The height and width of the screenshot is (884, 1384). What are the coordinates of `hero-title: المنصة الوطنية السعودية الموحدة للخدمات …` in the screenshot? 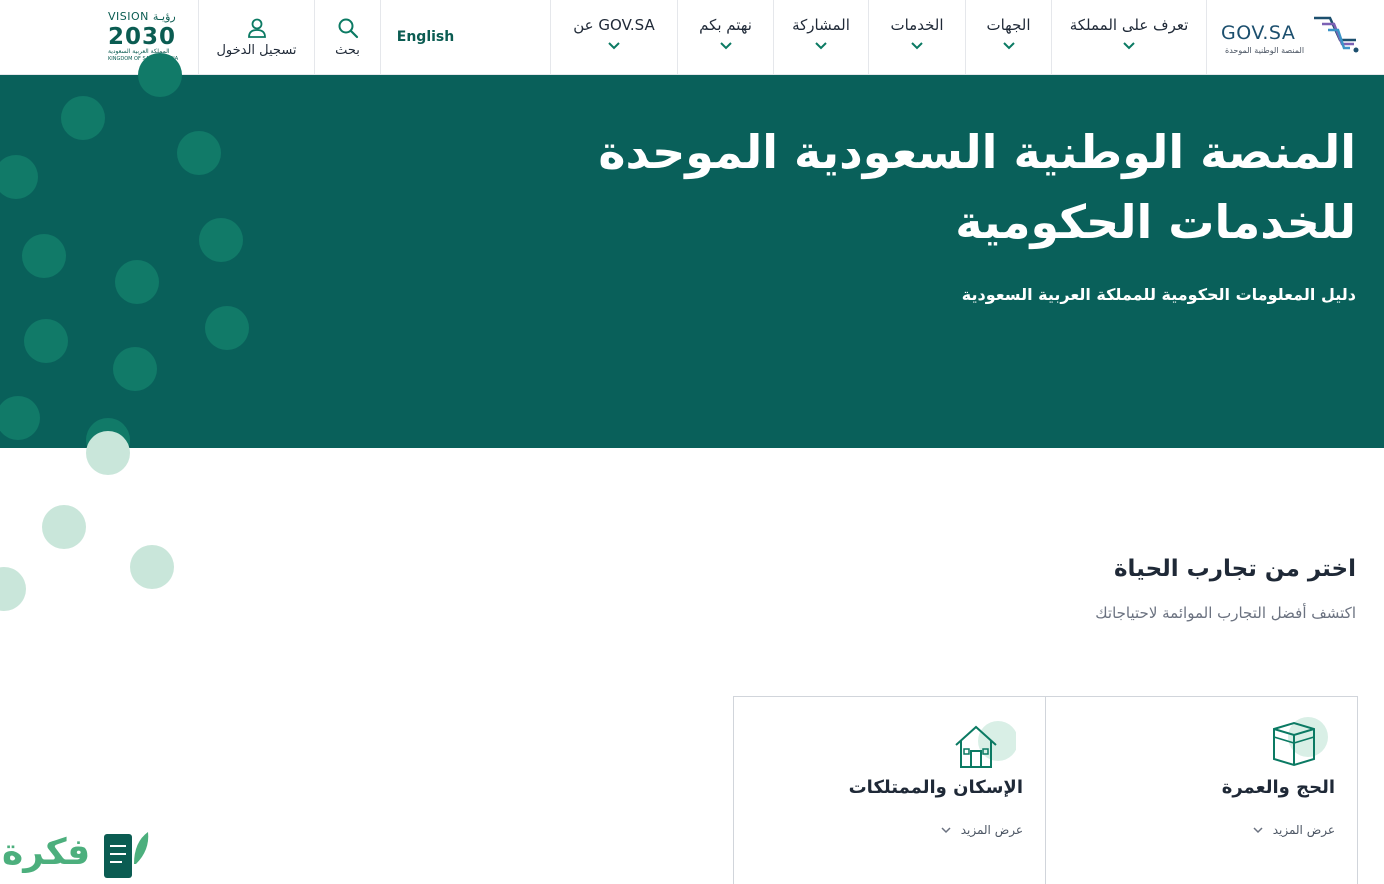 It's located at (977, 187).